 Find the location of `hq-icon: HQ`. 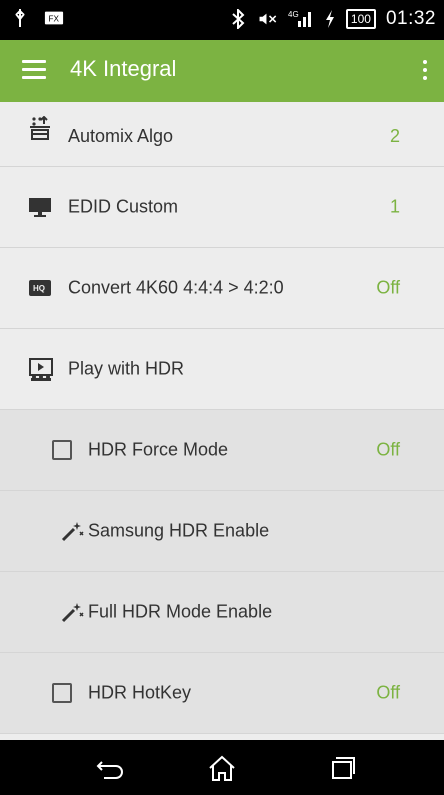

hq-icon: HQ is located at coordinates (40, 288).